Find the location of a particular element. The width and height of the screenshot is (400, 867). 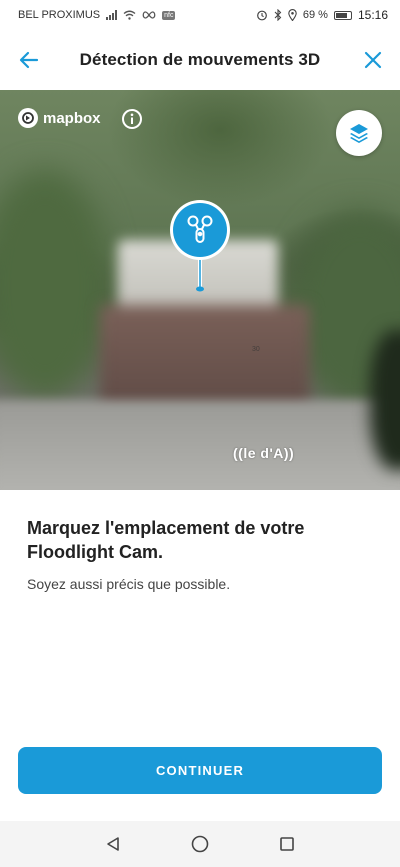

nav-back-button is located at coordinates (113, 844).